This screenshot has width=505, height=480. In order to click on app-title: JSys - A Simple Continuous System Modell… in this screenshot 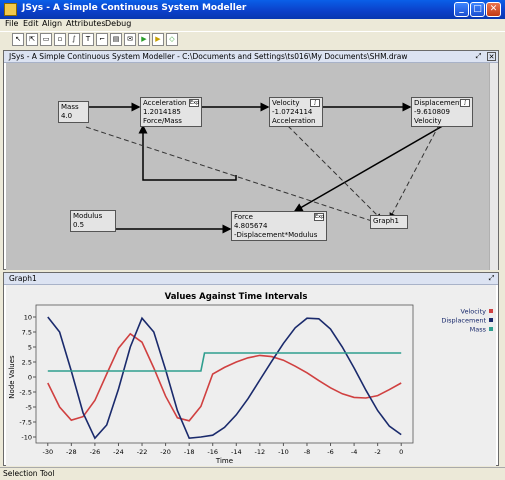, I will do `click(134, 8)`.